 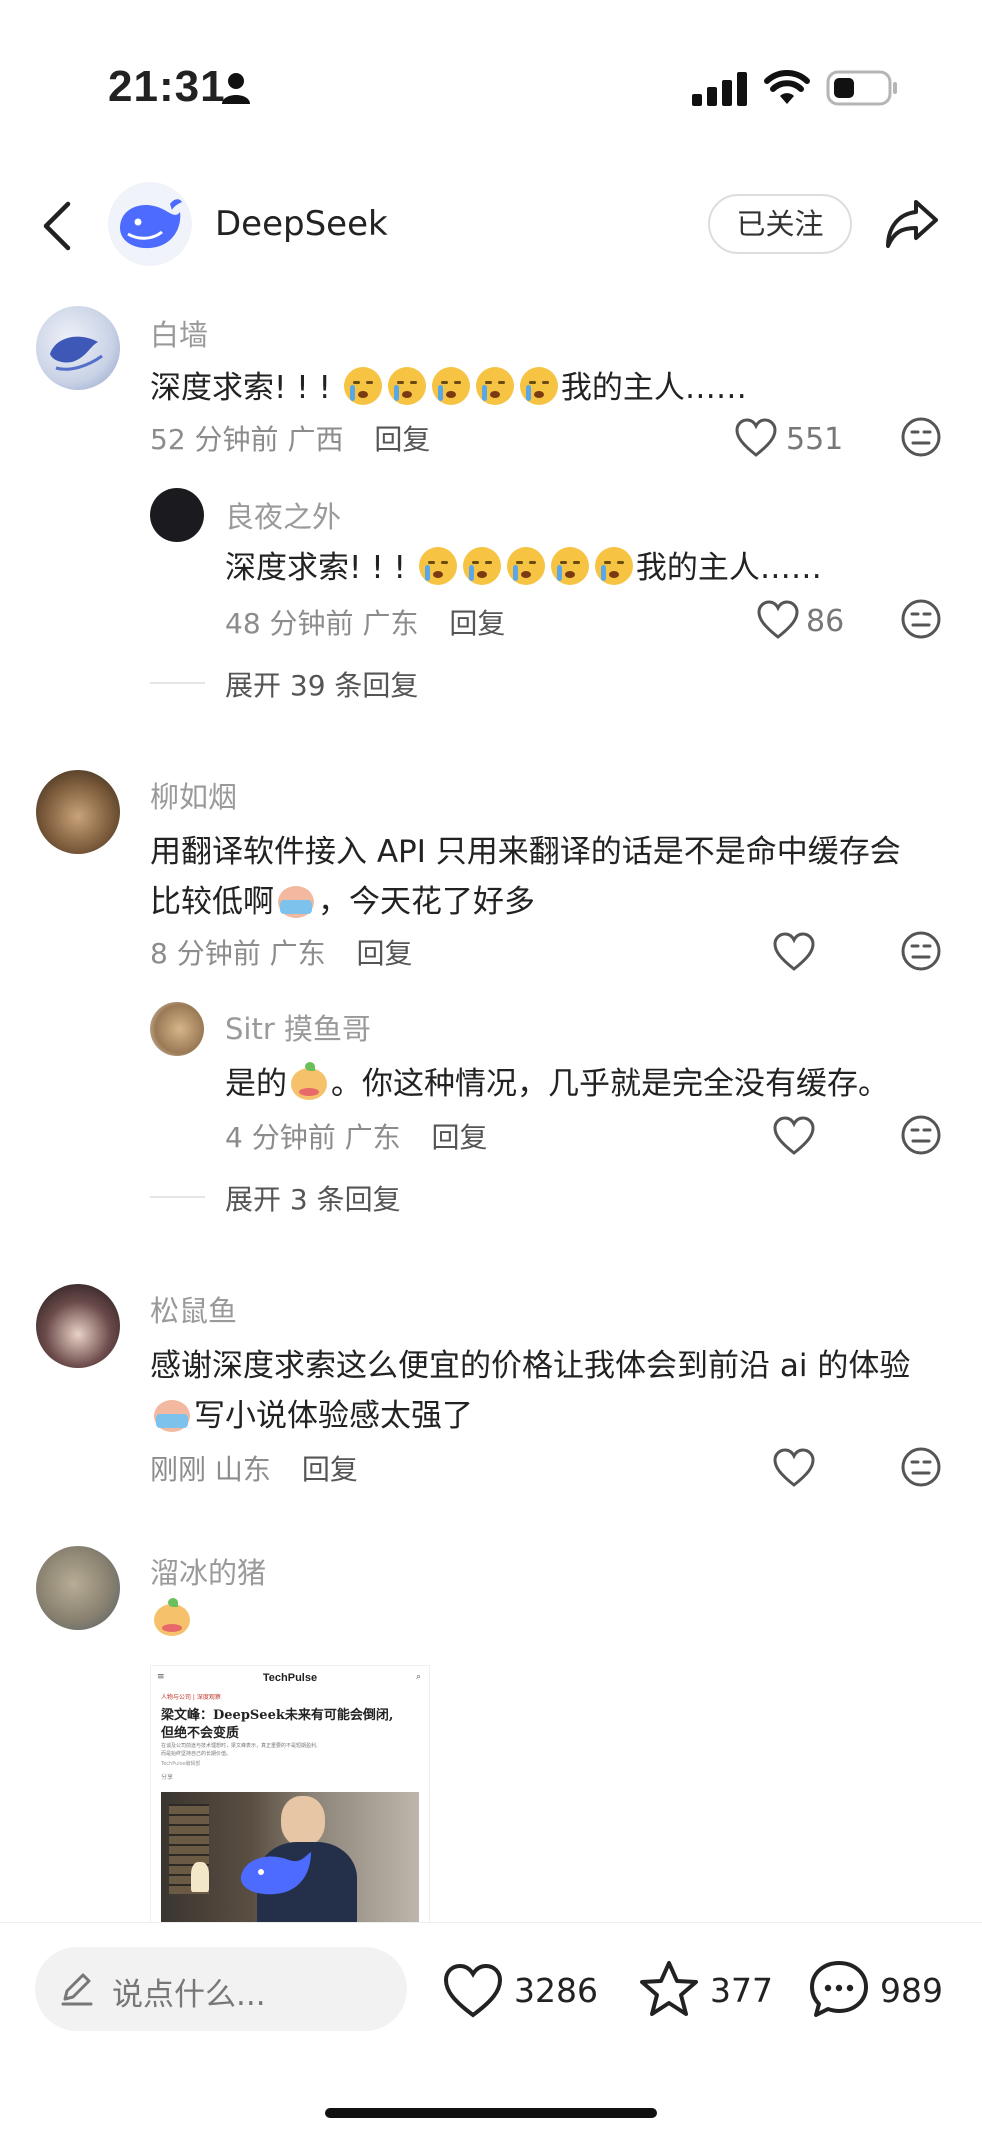 What do you see at coordinates (530, 1366) in the screenshot?
I see `comment-text-line1: 感谢深度求索这么便宜的价格让我体会到前沿 ai 的体验` at bounding box center [530, 1366].